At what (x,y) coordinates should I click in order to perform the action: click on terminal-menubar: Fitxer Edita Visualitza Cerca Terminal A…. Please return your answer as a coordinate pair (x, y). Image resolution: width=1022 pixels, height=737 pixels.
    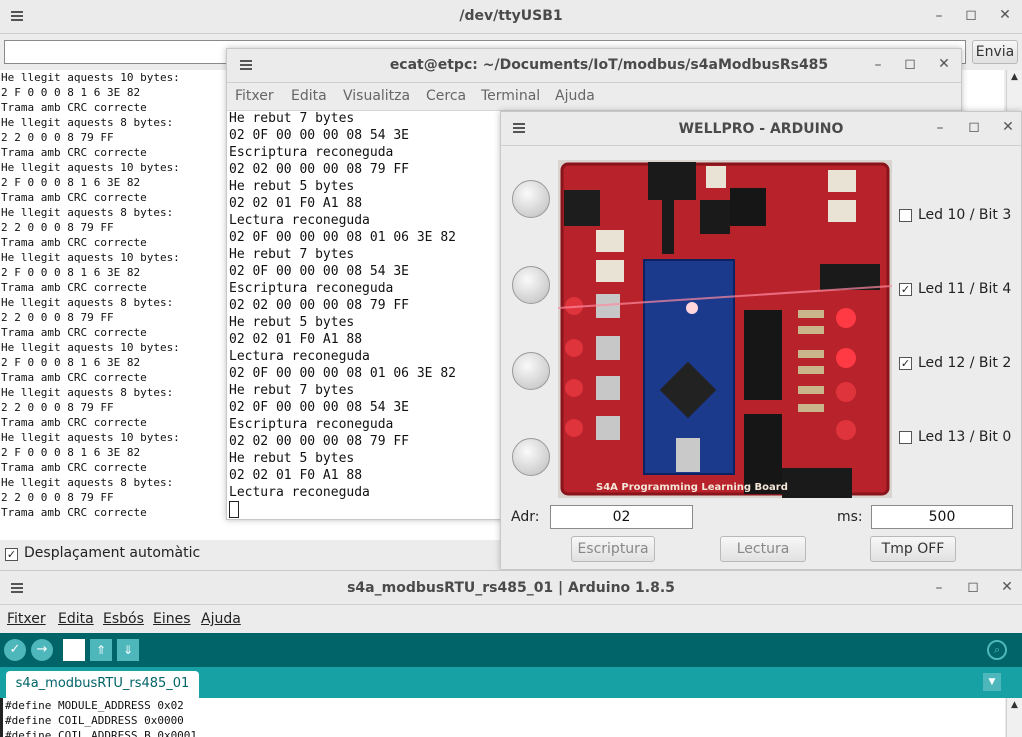
    Looking at the image, I should click on (594, 97).